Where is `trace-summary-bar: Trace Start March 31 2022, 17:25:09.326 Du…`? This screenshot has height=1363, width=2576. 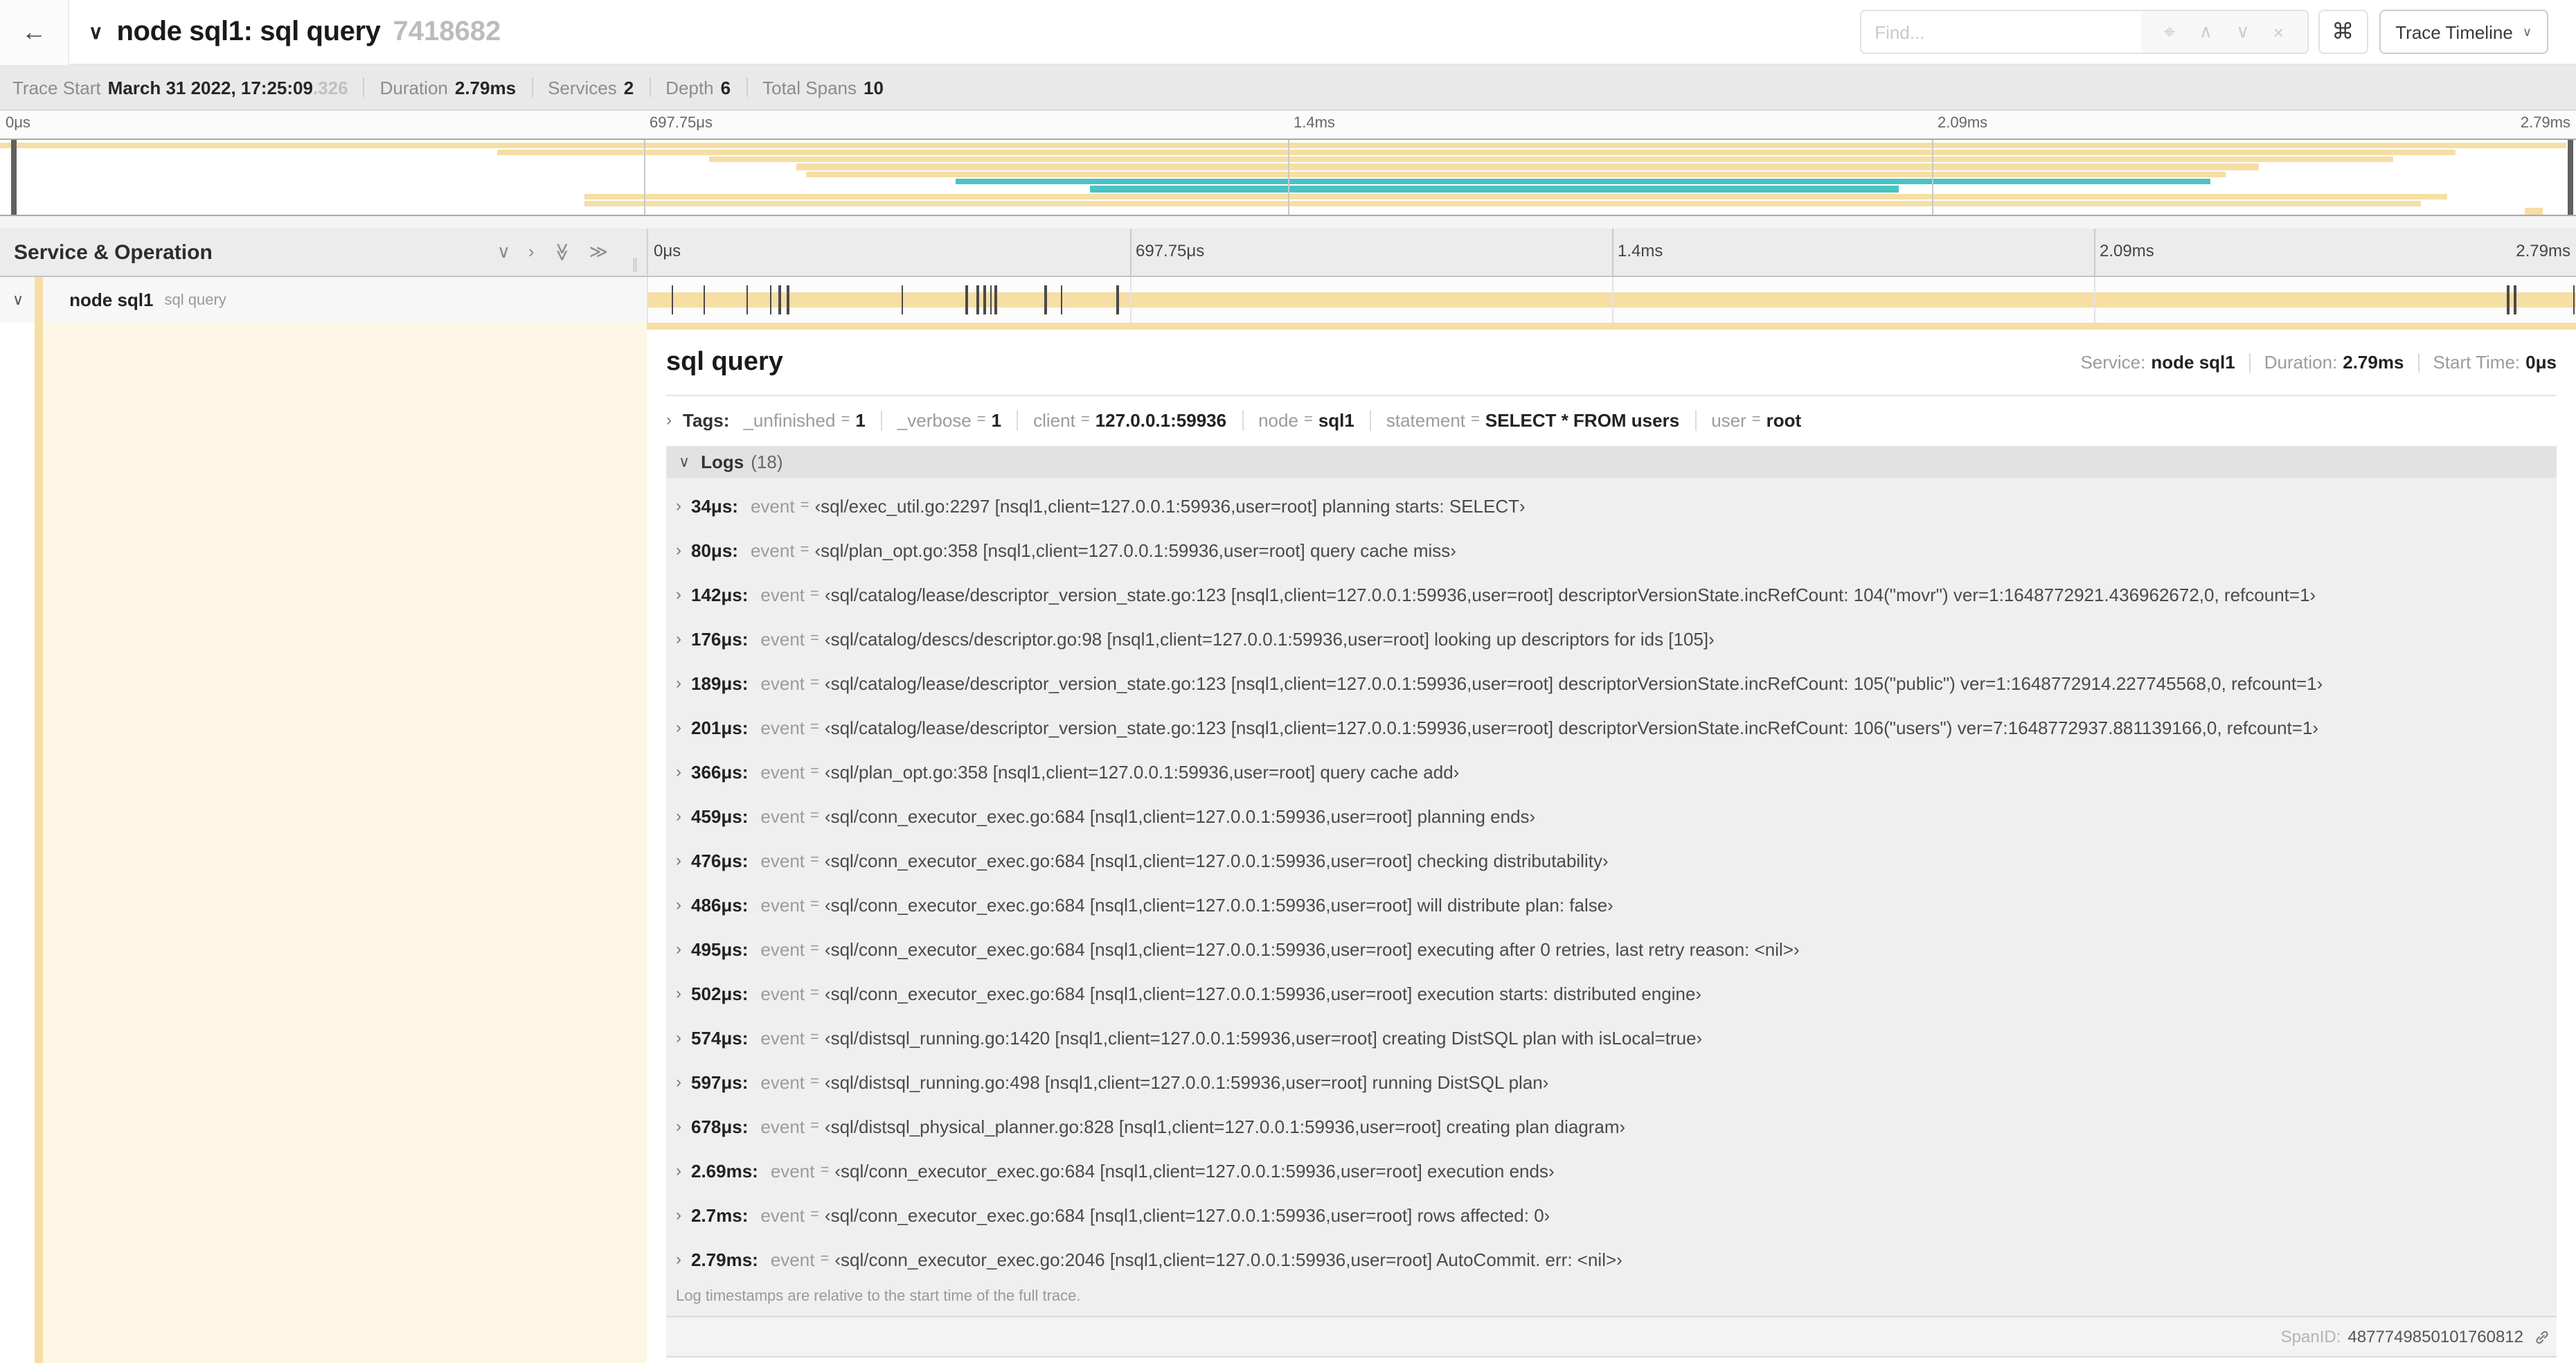 trace-summary-bar: Trace Start March 31 2022, 17:25:09.326 Du… is located at coordinates (1288, 88).